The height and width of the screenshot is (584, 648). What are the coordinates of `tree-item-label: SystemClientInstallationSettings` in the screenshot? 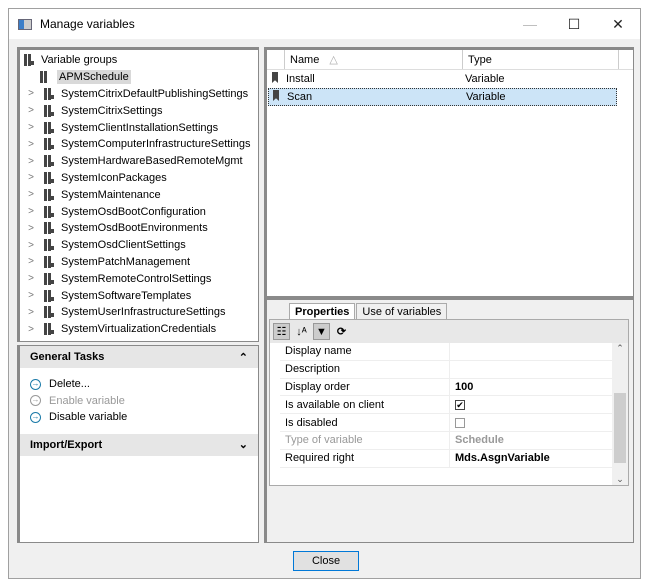 It's located at (140, 127).